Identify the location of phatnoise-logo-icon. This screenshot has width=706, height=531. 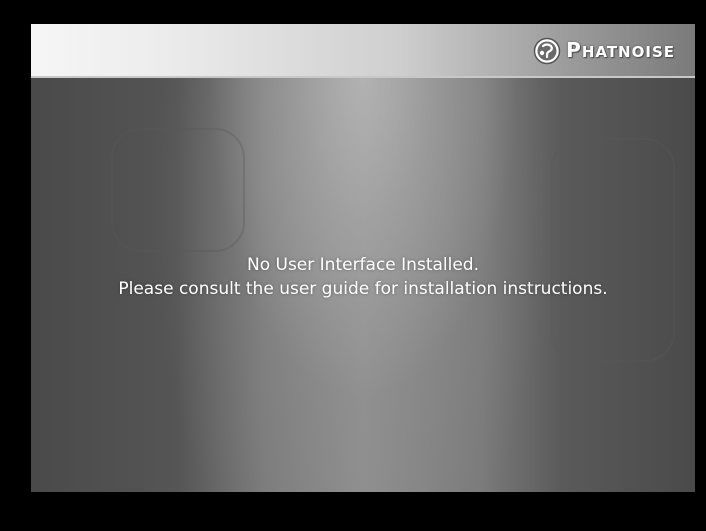
(547, 51).